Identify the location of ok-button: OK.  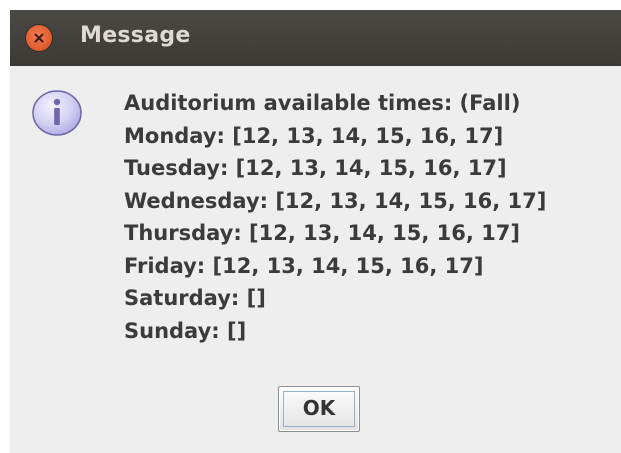
(319, 409).